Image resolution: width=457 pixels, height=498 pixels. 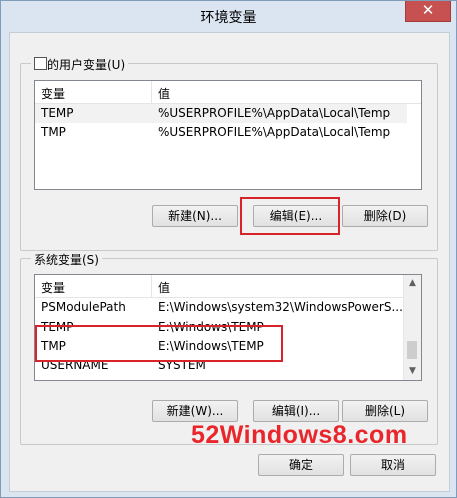 What do you see at coordinates (412, 350) in the screenshot?
I see `scrollbar-thumb` at bounding box center [412, 350].